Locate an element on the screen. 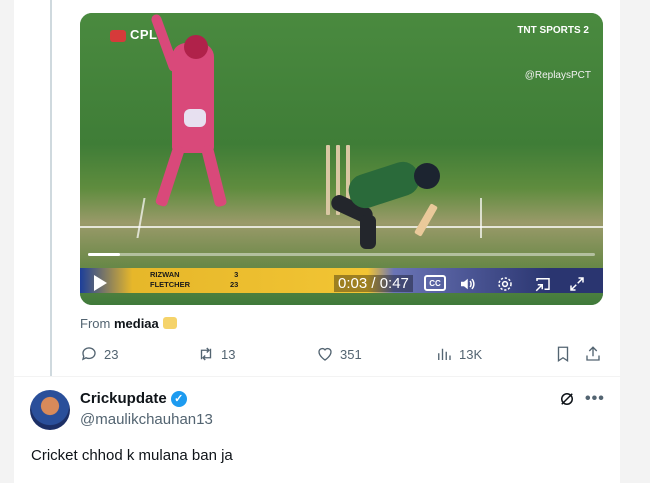  bookmark-icon is located at coordinates (563, 354).